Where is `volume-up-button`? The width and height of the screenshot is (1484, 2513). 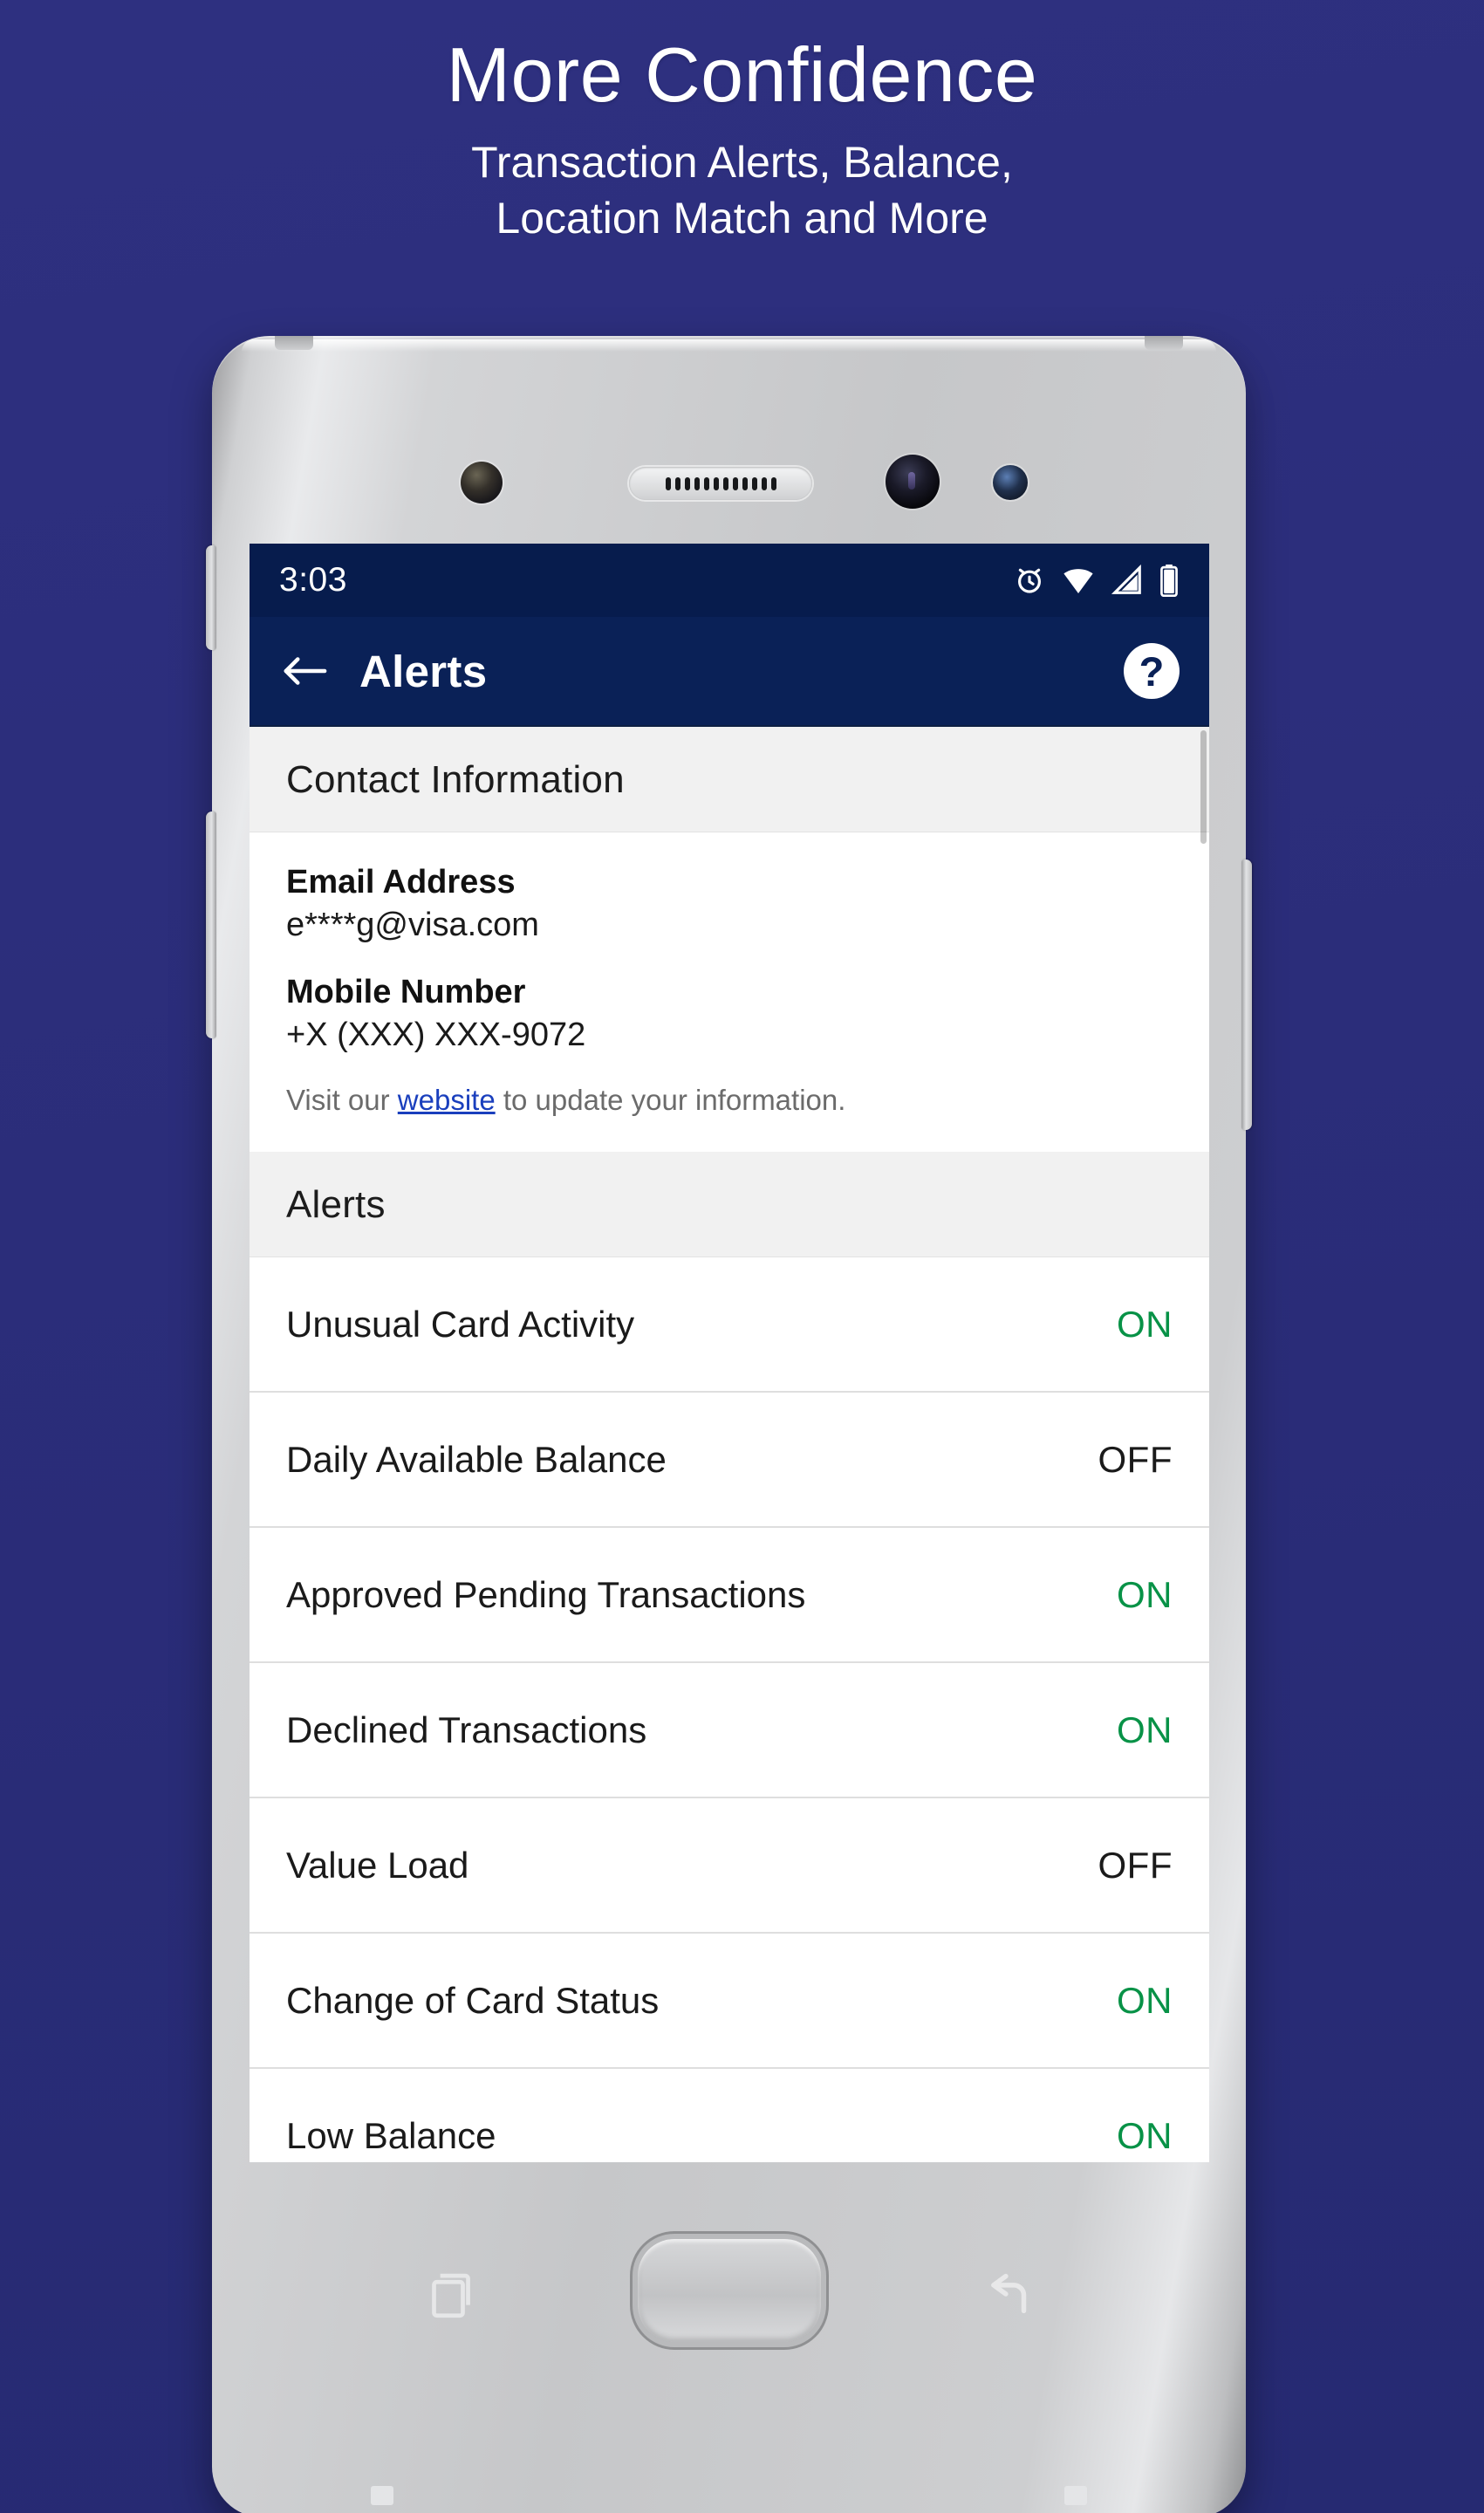 volume-up-button is located at coordinates (211, 597).